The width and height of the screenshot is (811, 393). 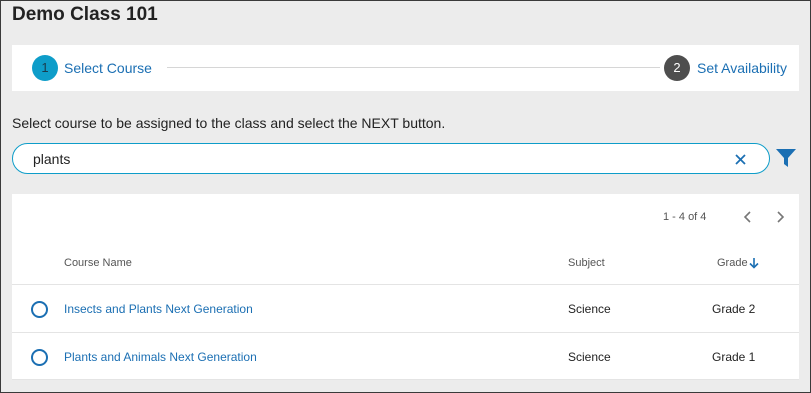 What do you see at coordinates (734, 309) in the screenshot?
I see `grade-cell: Grade 2` at bounding box center [734, 309].